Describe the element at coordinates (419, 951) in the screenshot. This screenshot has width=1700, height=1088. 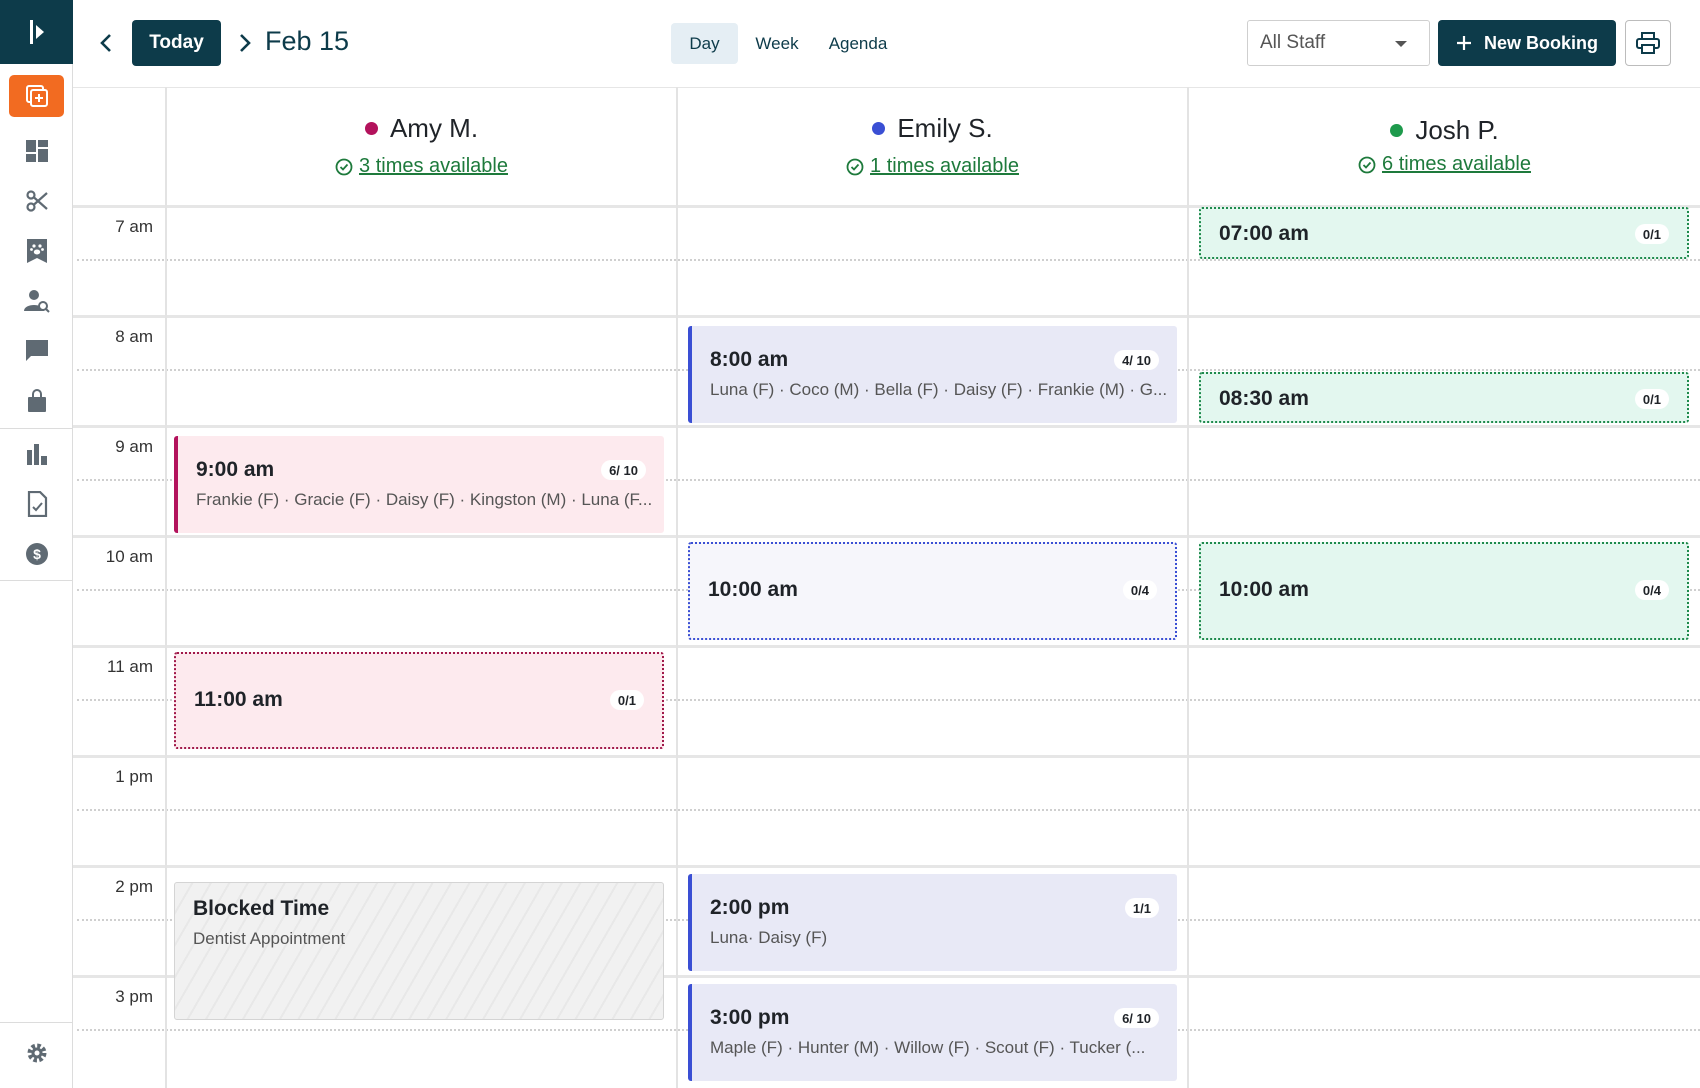
I see `blocked-time-card: Blocked Time Dentist Appointment` at that location.